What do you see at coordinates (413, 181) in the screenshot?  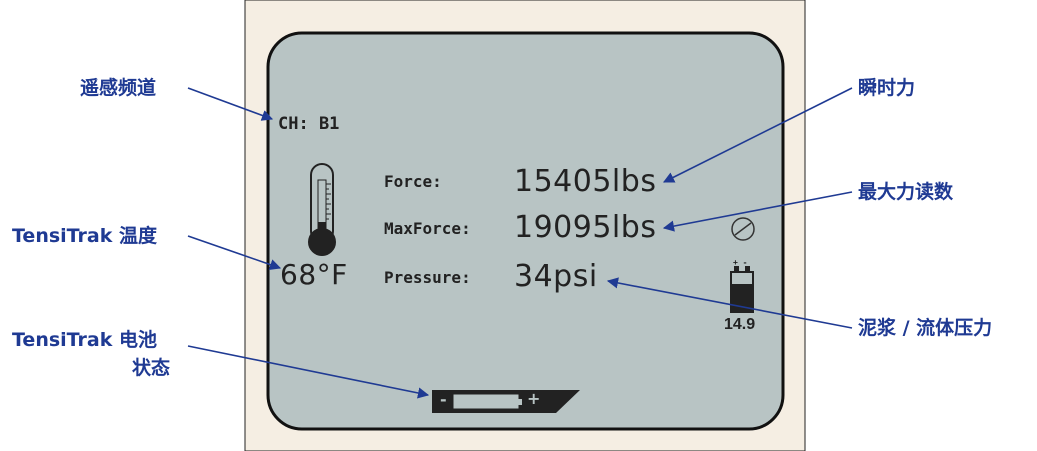 I see `force-label: Force:` at bounding box center [413, 181].